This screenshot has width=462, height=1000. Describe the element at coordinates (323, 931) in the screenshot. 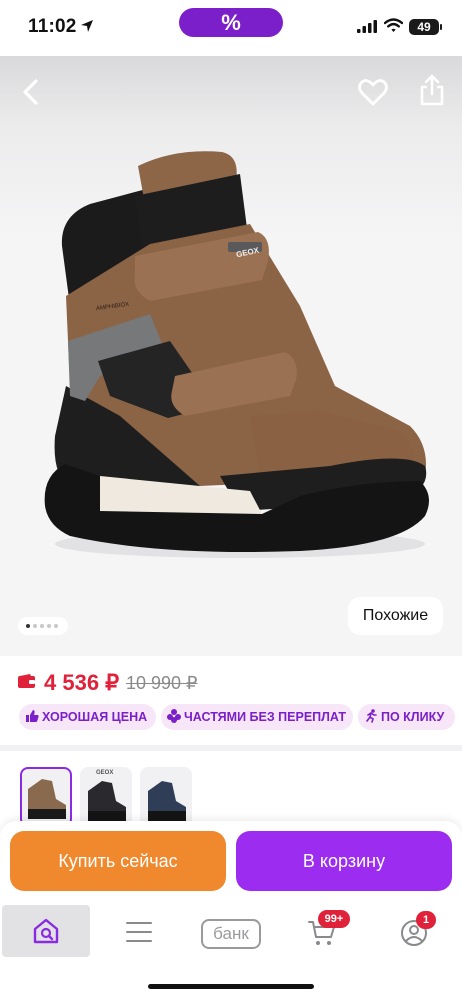

I see `tab-cart: 99+` at that location.